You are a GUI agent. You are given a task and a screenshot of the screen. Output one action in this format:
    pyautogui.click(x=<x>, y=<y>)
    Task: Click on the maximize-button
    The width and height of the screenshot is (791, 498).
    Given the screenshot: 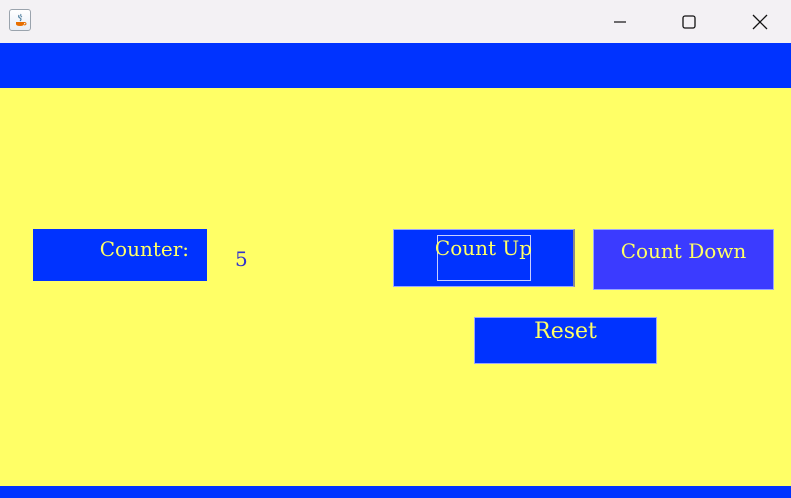 What is the action you would take?
    pyautogui.click(x=689, y=21)
    